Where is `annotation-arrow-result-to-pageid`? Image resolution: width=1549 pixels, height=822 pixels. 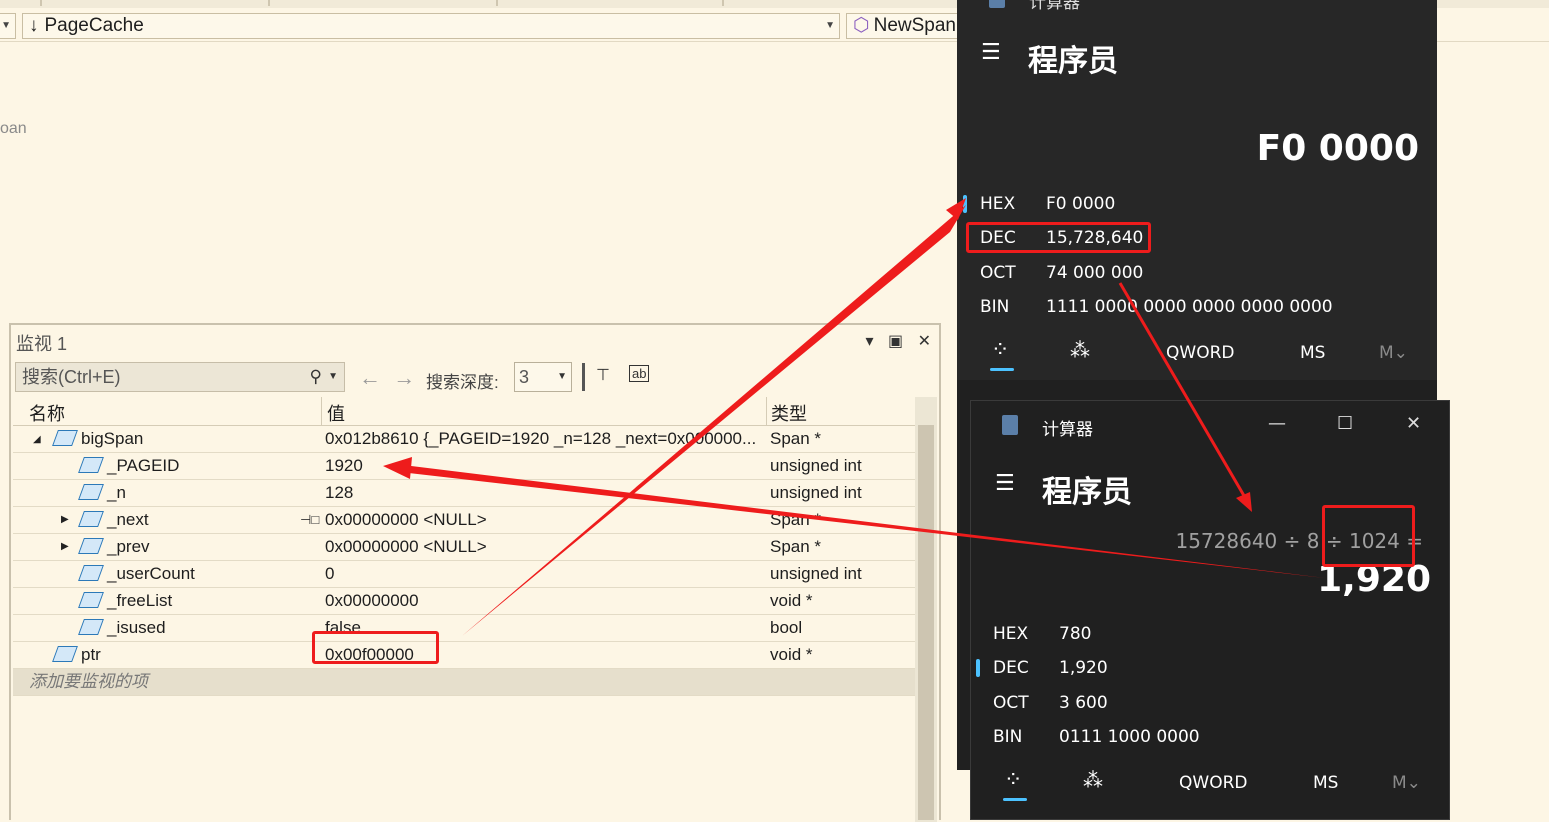
annotation-arrow-result-to-pageid is located at coordinates (860, 521).